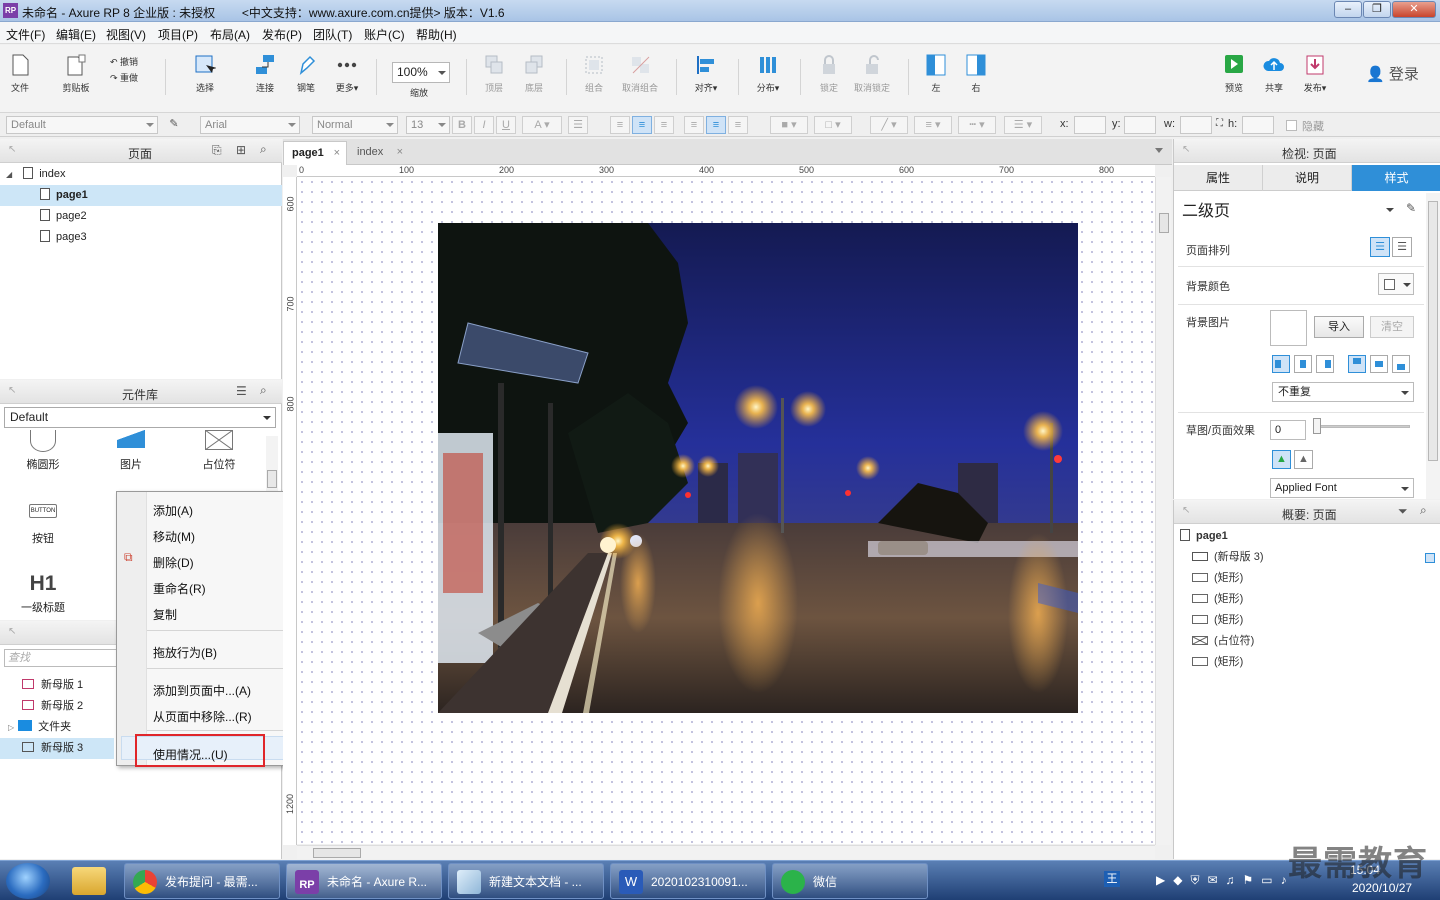  What do you see at coordinates (28, 881) in the screenshot?
I see `start-button` at bounding box center [28, 881].